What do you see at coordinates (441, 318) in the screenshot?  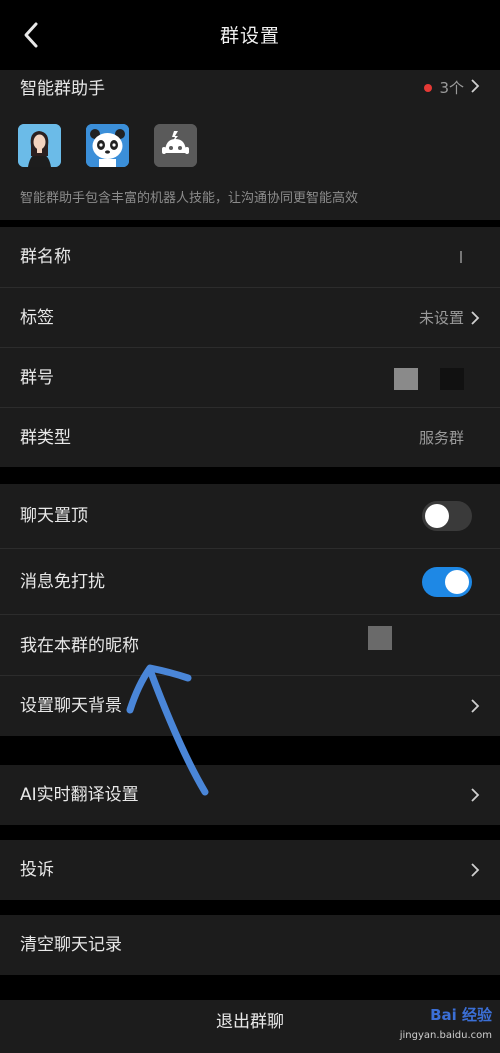 I see `tag-value: 未设置` at bounding box center [441, 318].